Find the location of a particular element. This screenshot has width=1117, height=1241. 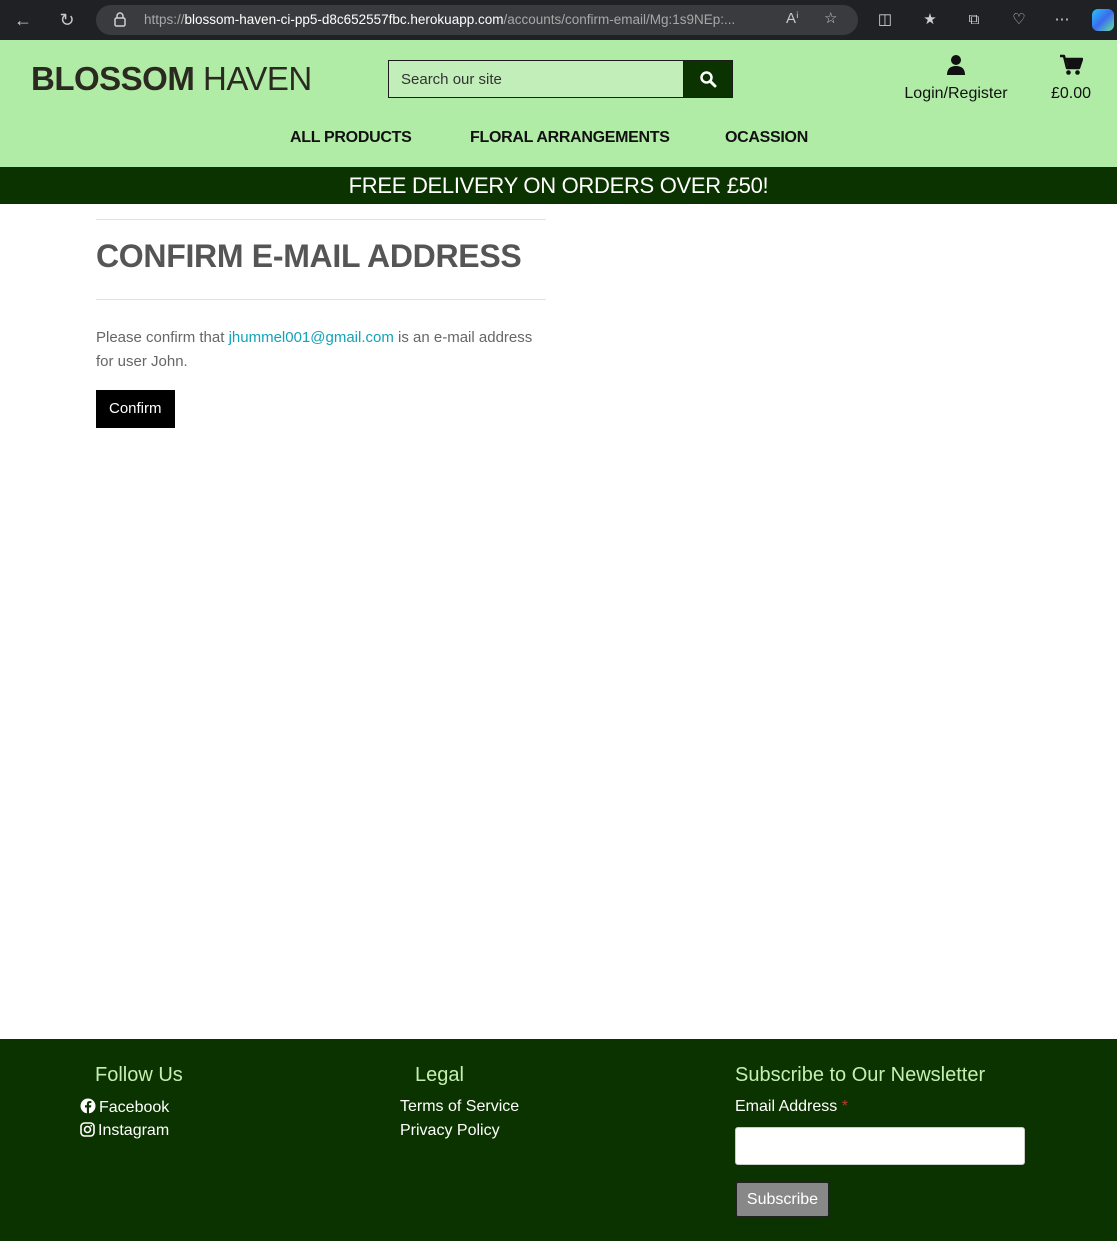

instagram-link: Instagram is located at coordinates (124, 1131).